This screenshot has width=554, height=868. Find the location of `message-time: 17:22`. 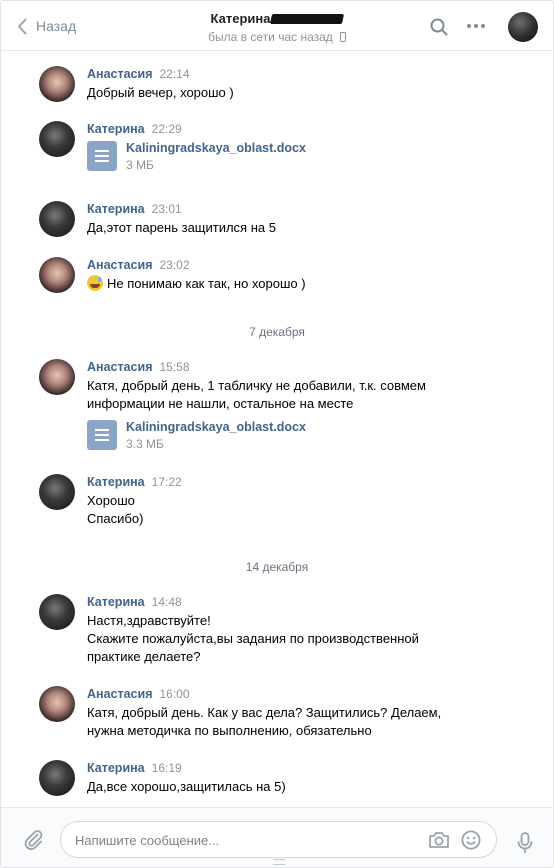

message-time: 17:22 is located at coordinates (167, 482).